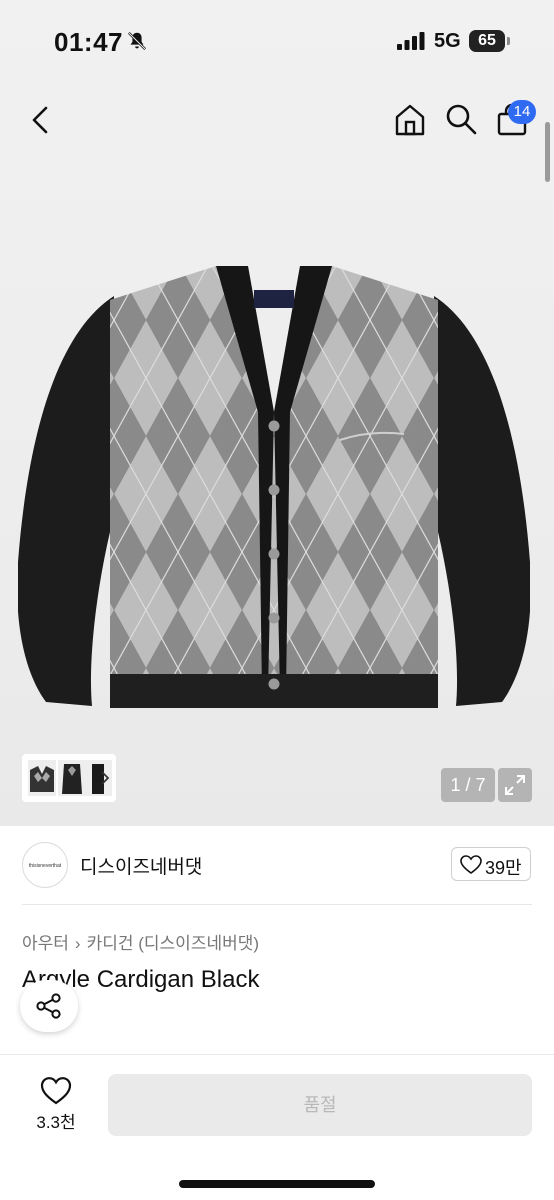 This screenshot has width=554, height=1200. Describe the element at coordinates (137, 41) in the screenshot. I see `bell-slash-icon` at that location.